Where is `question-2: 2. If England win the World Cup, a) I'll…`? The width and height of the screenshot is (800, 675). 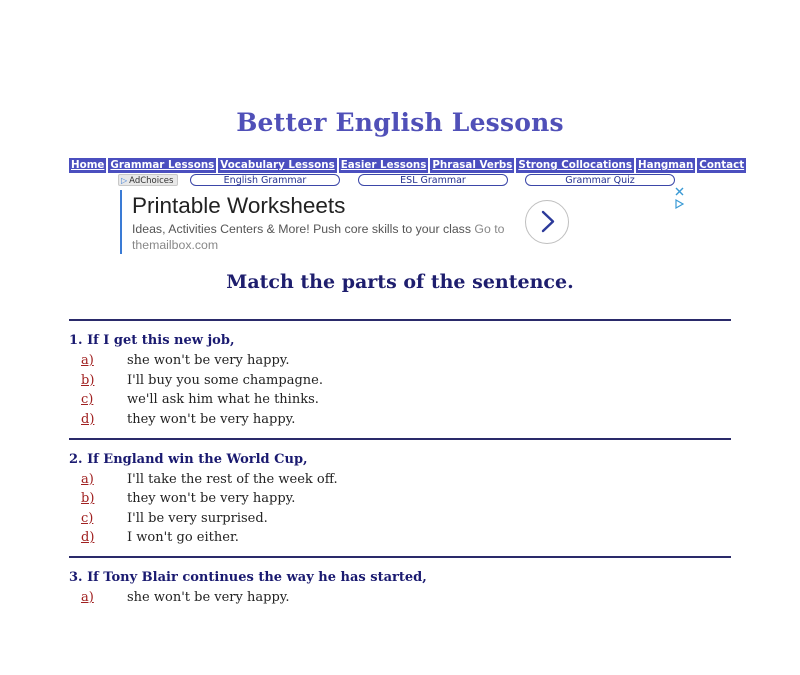
question-2: 2. If England win the World Cup, a) I'll… is located at coordinates (400, 498).